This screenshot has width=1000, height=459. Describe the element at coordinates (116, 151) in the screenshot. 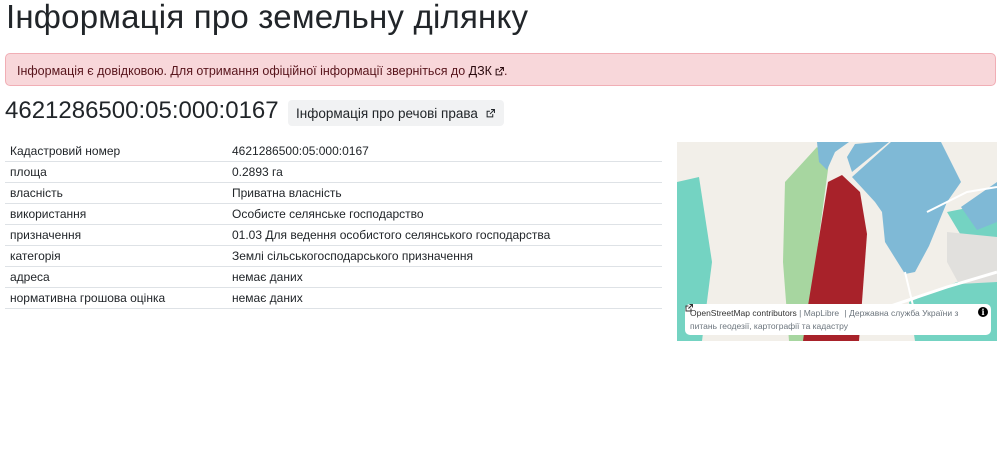

I see `row-key: Кадастровий номер` at that location.